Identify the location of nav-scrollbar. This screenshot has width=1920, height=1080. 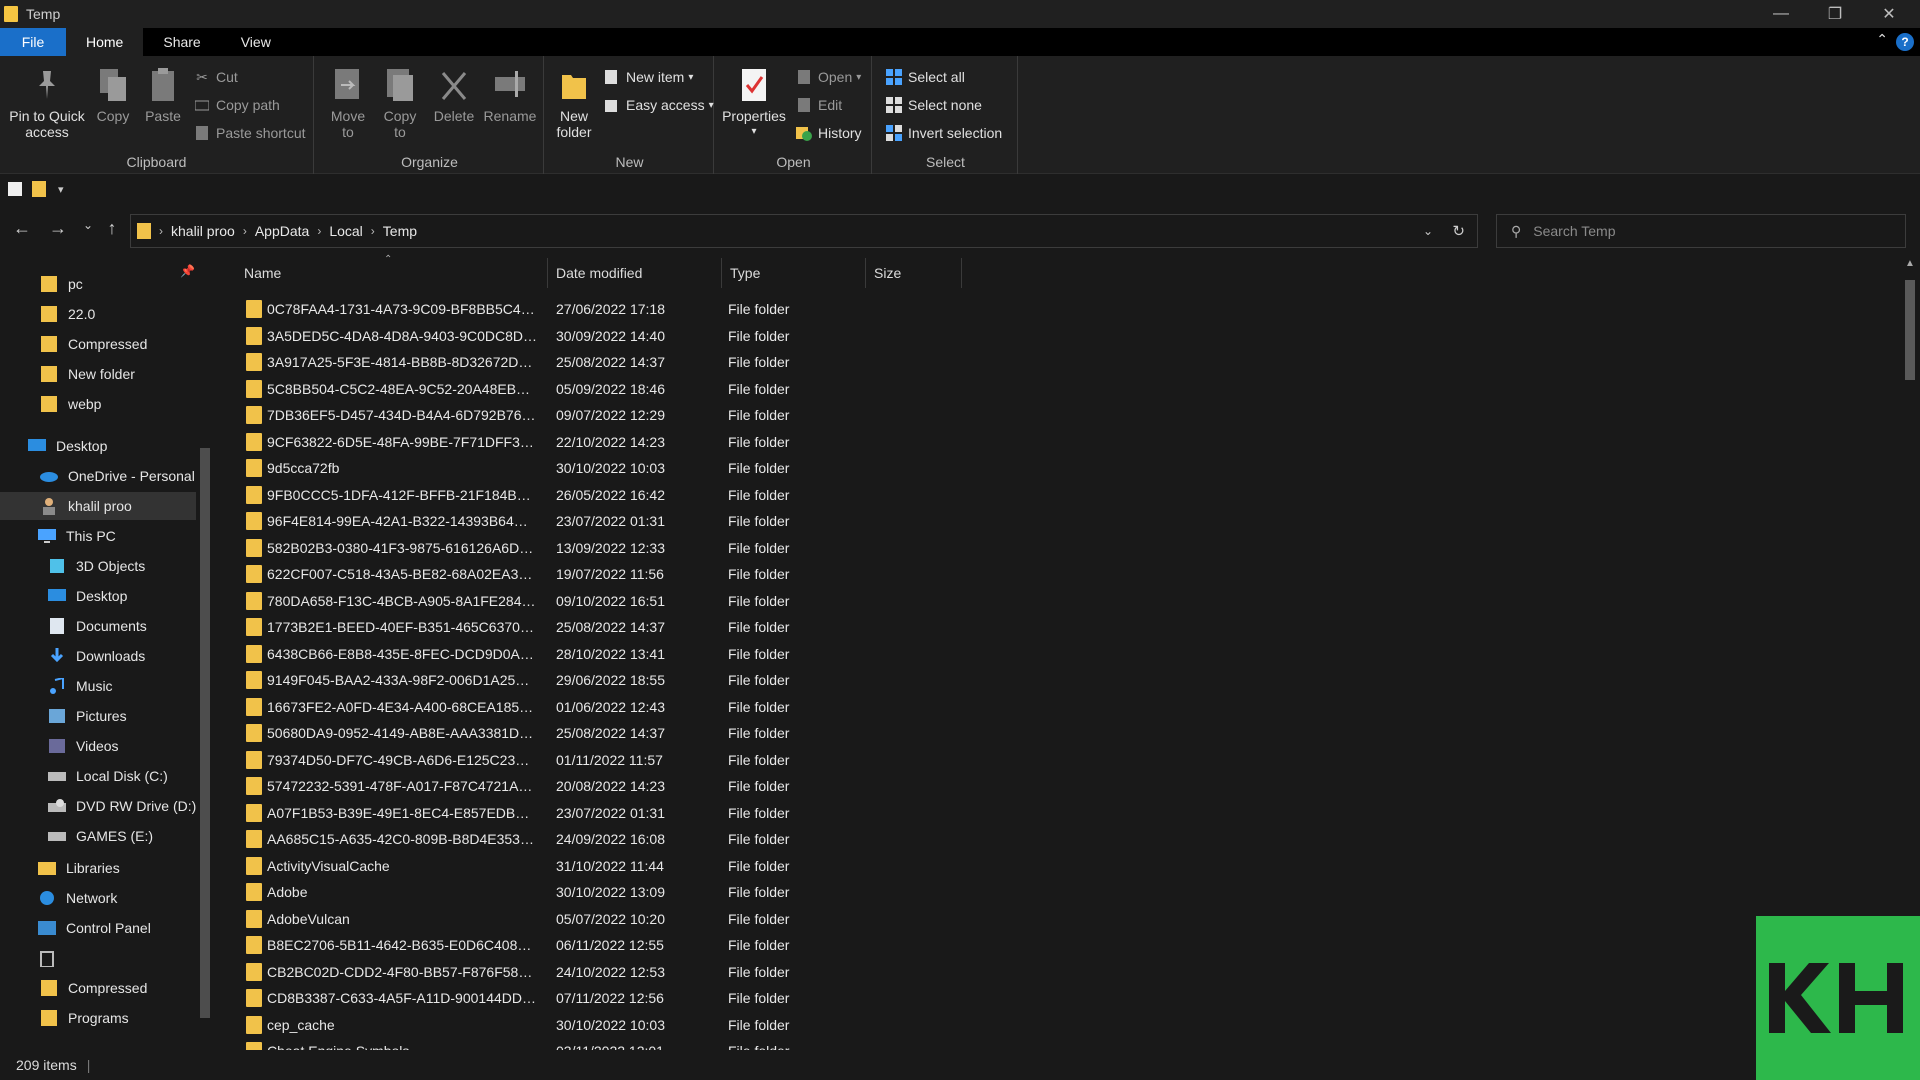
(205, 653).